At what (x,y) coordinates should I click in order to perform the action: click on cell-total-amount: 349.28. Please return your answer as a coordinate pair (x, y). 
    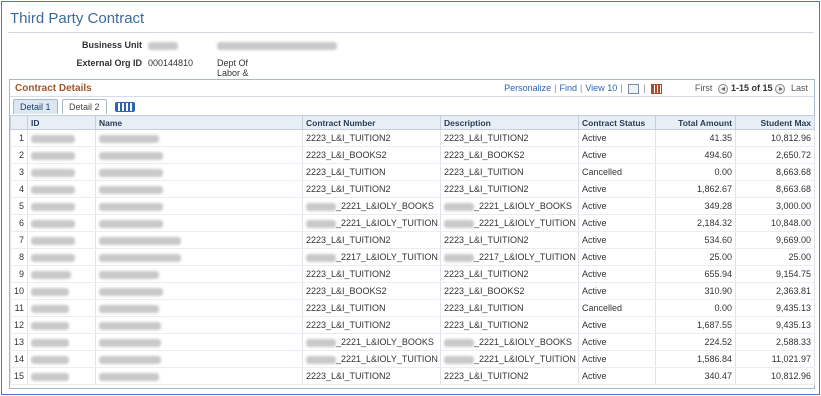
    Looking at the image, I should click on (695, 206).